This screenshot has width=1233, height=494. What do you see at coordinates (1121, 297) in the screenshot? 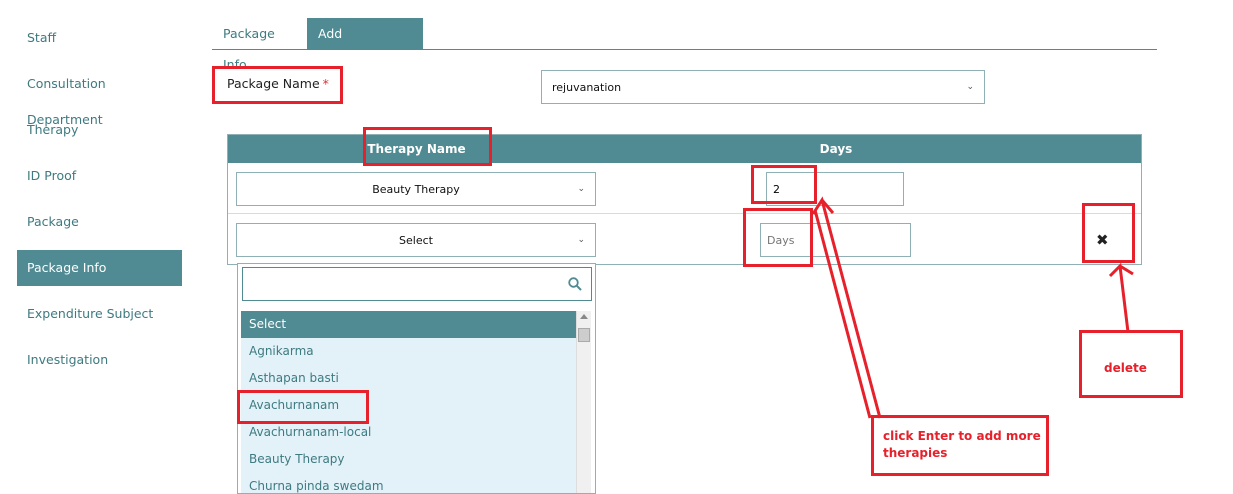
I see `arrow-to-delete` at bounding box center [1121, 297].